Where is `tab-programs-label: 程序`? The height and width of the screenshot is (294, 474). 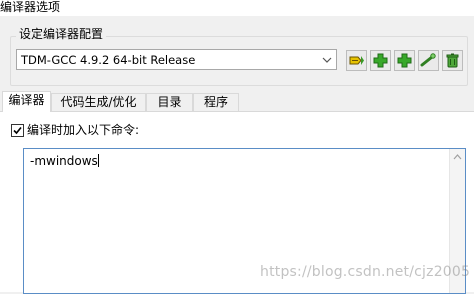 tab-programs-label: 程序 is located at coordinates (215, 102).